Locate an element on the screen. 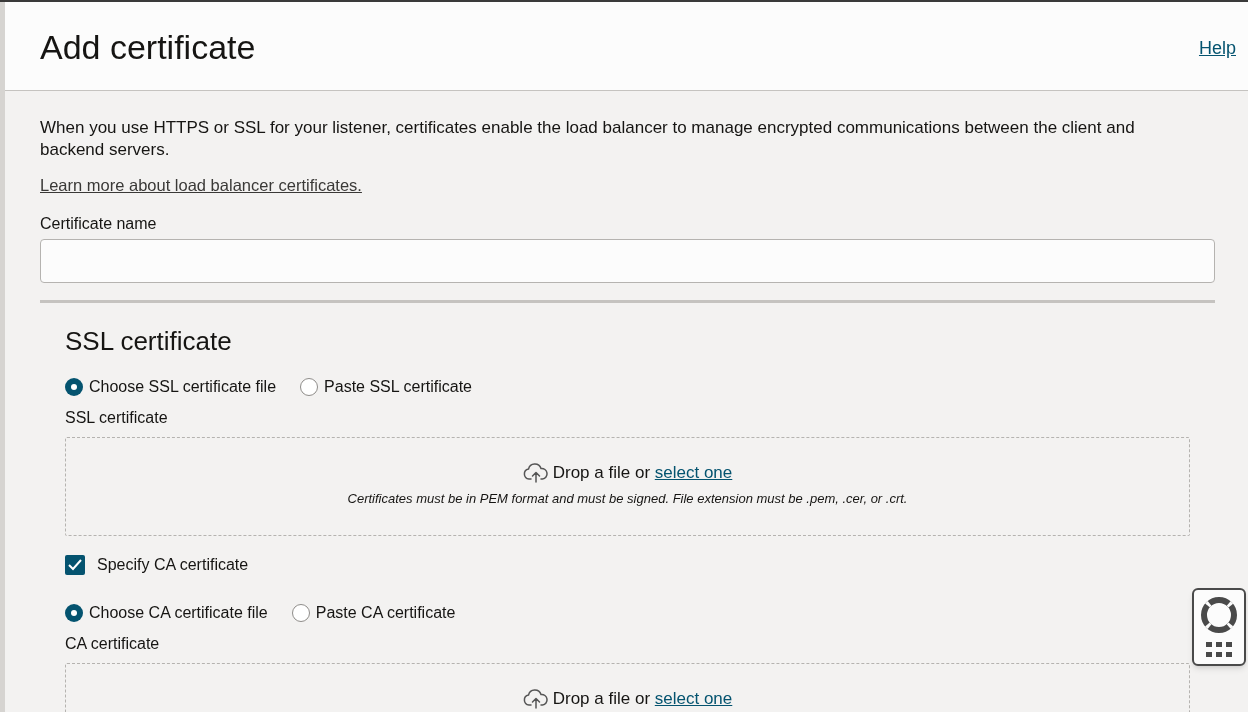  intro-text: When you use HTTPS or SSL for your listener, certificates enable the load balancer to manage encrypted communications between the client and backend servers. is located at coordinates (588, 139).